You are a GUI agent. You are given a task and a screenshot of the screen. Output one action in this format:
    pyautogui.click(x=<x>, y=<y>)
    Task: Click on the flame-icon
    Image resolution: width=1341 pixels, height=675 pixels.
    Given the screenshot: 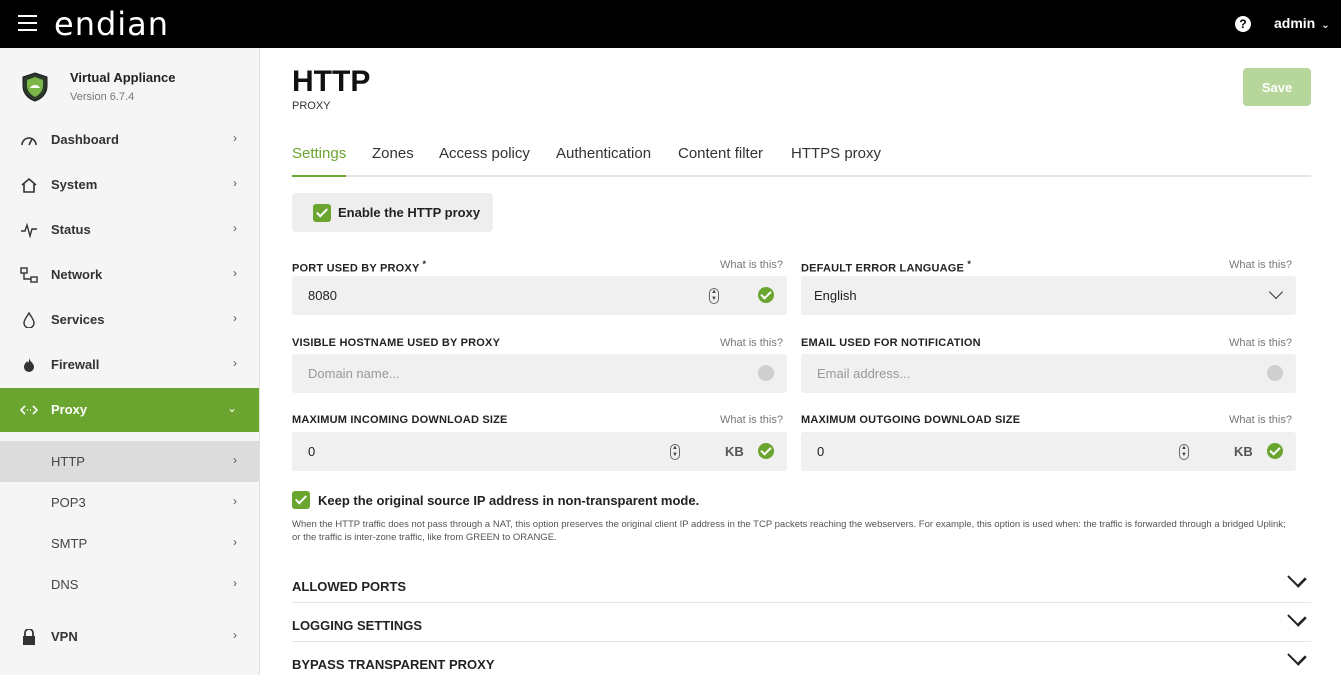 What is the action you would take?
    pyautogui.click(x=29, y=365)
    